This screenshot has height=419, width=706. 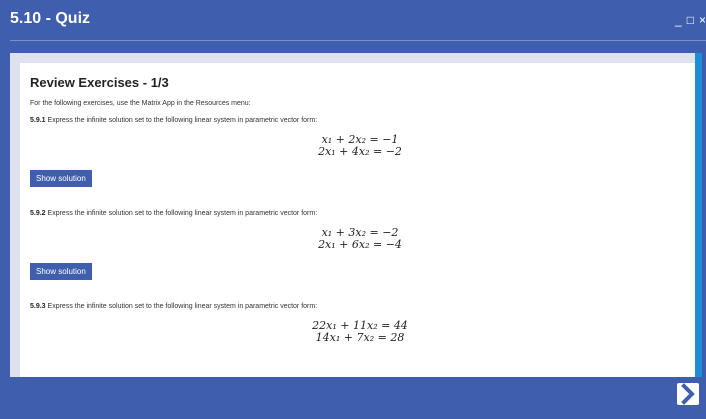 What do you see at coordinates (38, 306) in the screenshot?
I see `exercise-number: 5.9.3` at bounding box center [38, 306].